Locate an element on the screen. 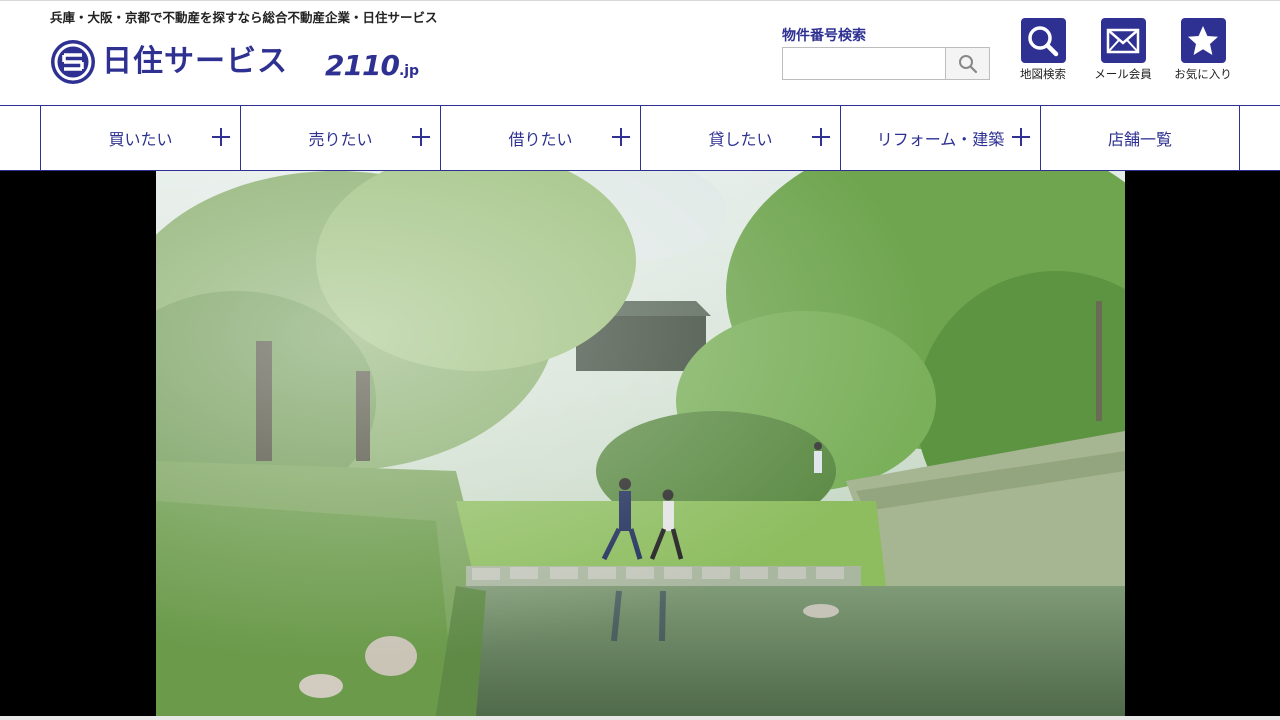  mail-member-icon-box is located at coordinates (1123, 40).